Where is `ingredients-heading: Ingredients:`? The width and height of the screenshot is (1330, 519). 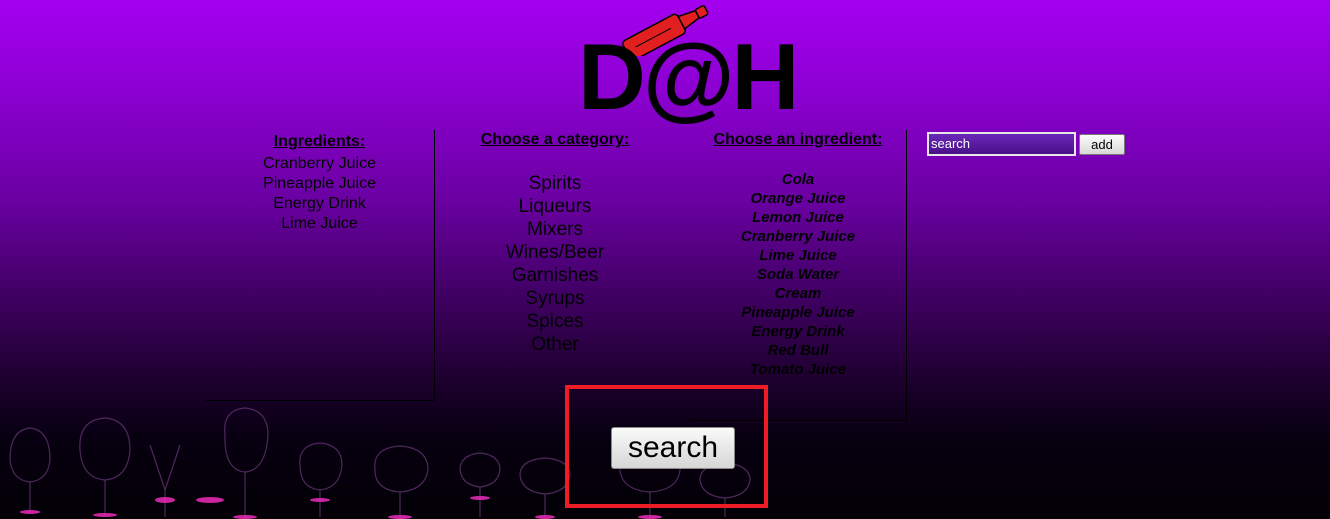 ingredients-heading: Ingredients: is located at coordinates (319, 141).